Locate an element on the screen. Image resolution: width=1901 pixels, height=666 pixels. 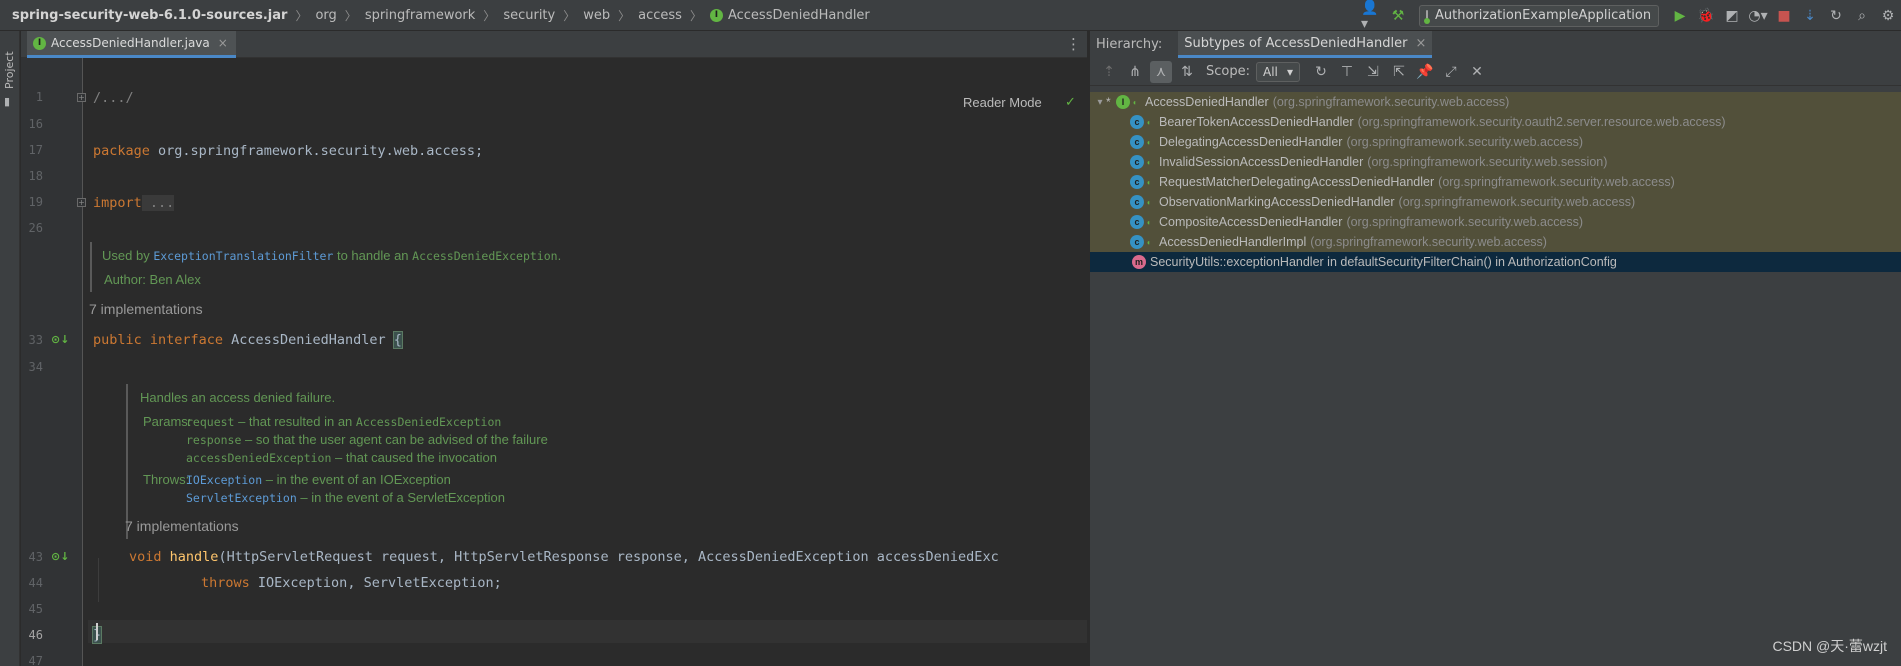
sort-icon: ⇅ is located at coordinates (1187, 72).